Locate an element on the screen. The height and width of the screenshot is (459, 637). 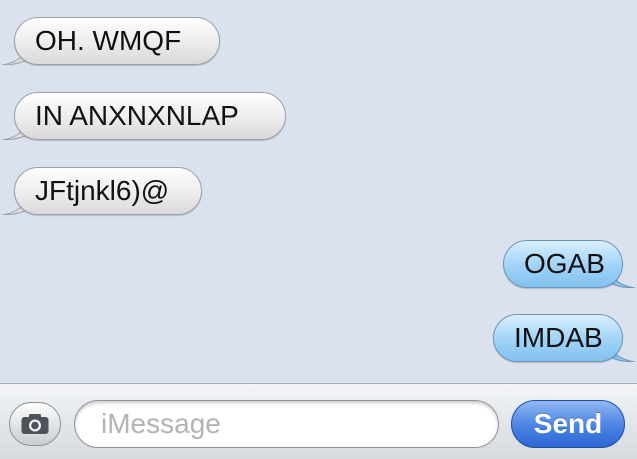
message-text: IN ANXNXNLAP is located at coordinates (137, 115).